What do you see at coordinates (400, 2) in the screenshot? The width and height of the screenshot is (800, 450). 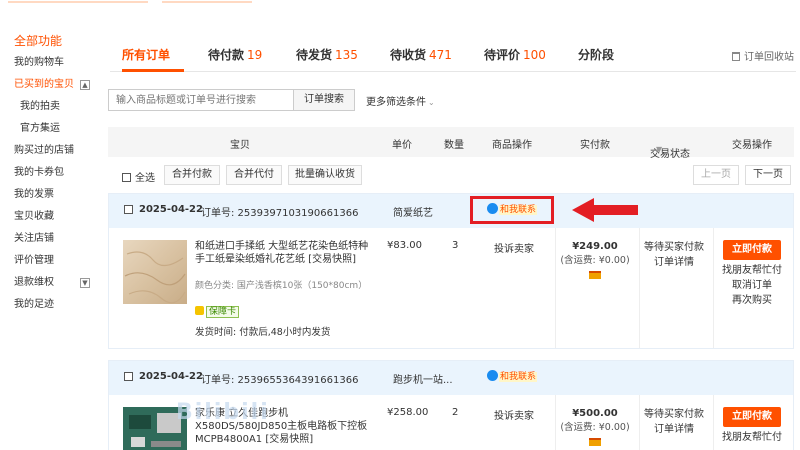 I see `top-divider` at bounding box center [400, 2].